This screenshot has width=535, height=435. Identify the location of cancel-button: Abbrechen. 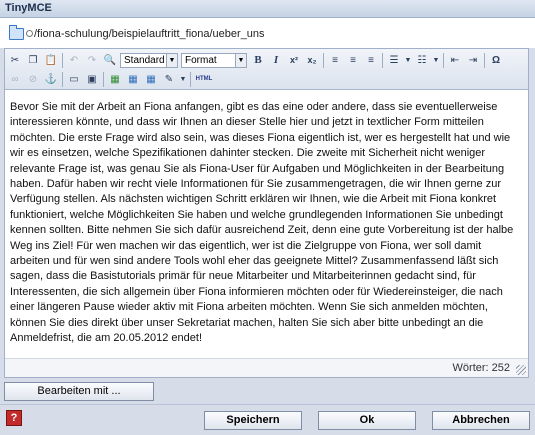
(481, 420).